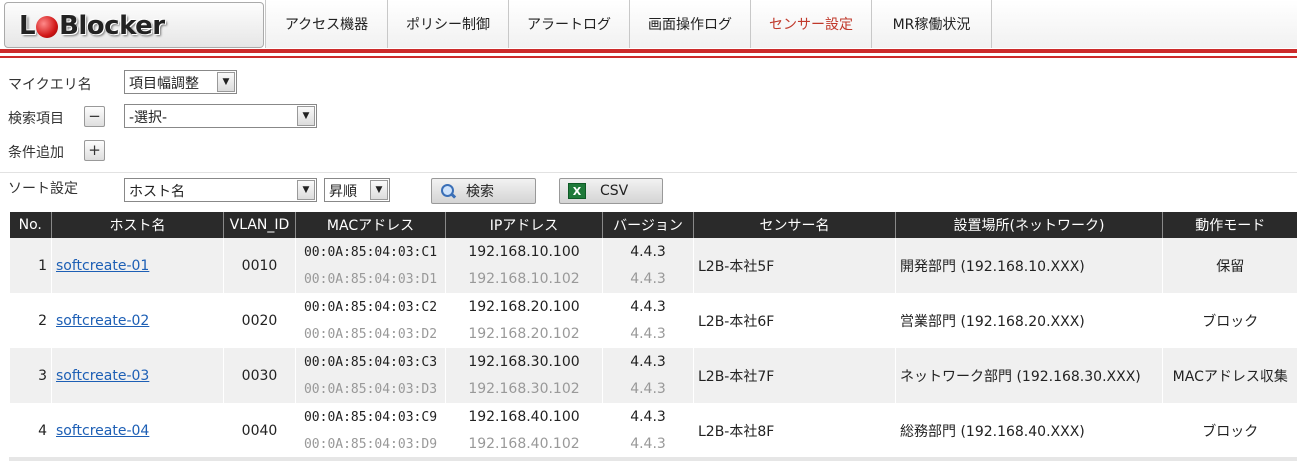  What do you see at coordinates (794, 320) in the screenshot?
I see `sensor-name: L2B-本社6F` at bounding box center [794, 320].